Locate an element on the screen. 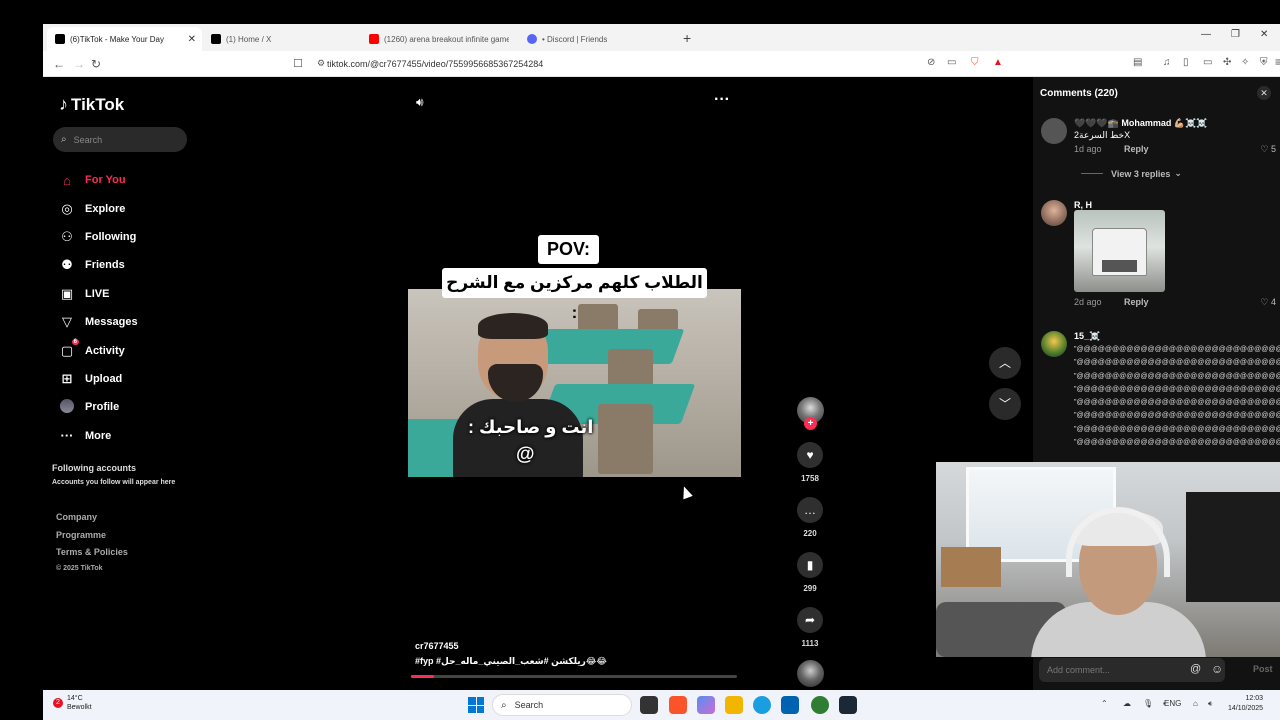  mute-site-icon: ⊘ is located at coordinates (931, 62).